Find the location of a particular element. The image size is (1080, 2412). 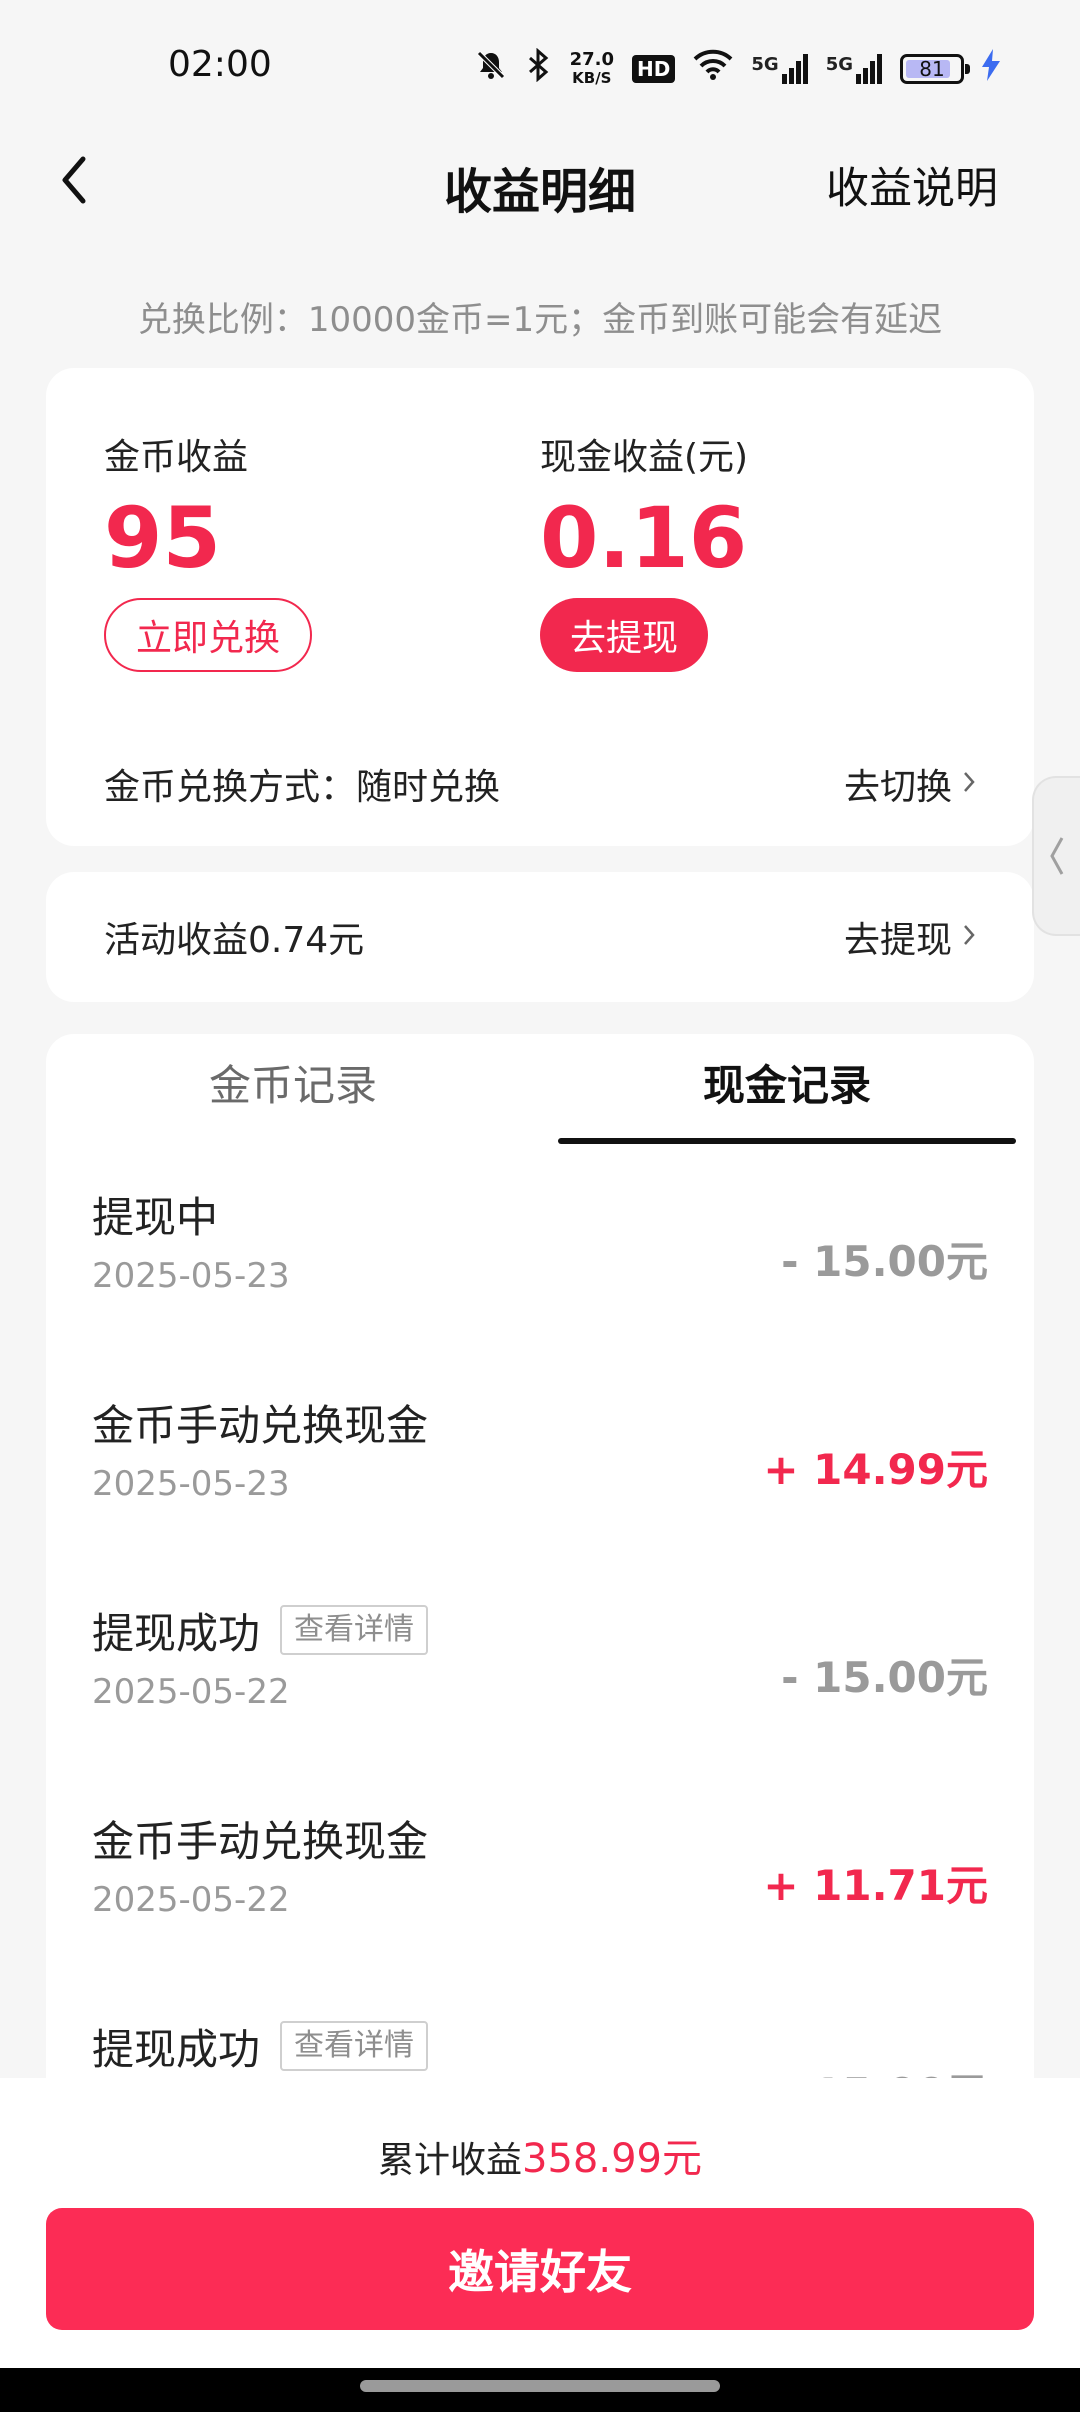

list-item: 提现成功 查看详情 2025-05-22 - 15.00元 is located at coordinates (540, 1704).